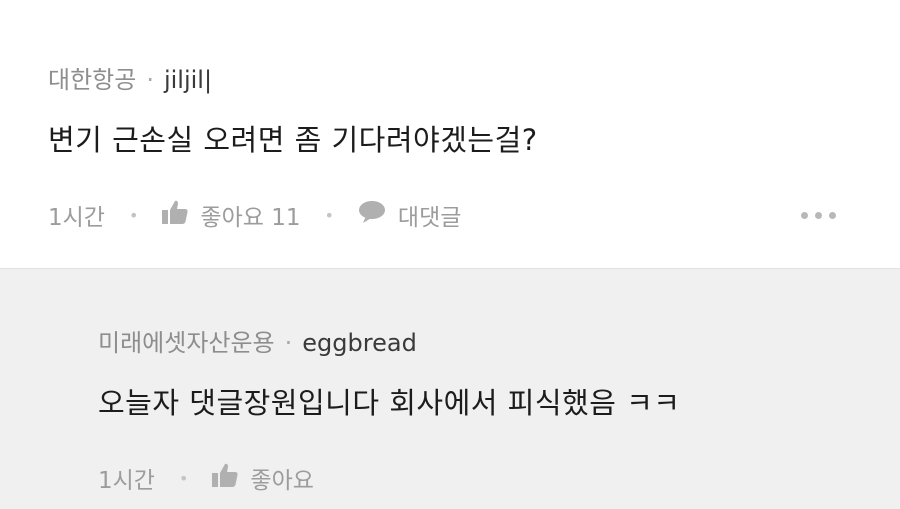 The width and height of the screenshot is (900, 509). I want to click on reply-actions: 1시간 • 좋아요, so click(206, 478).